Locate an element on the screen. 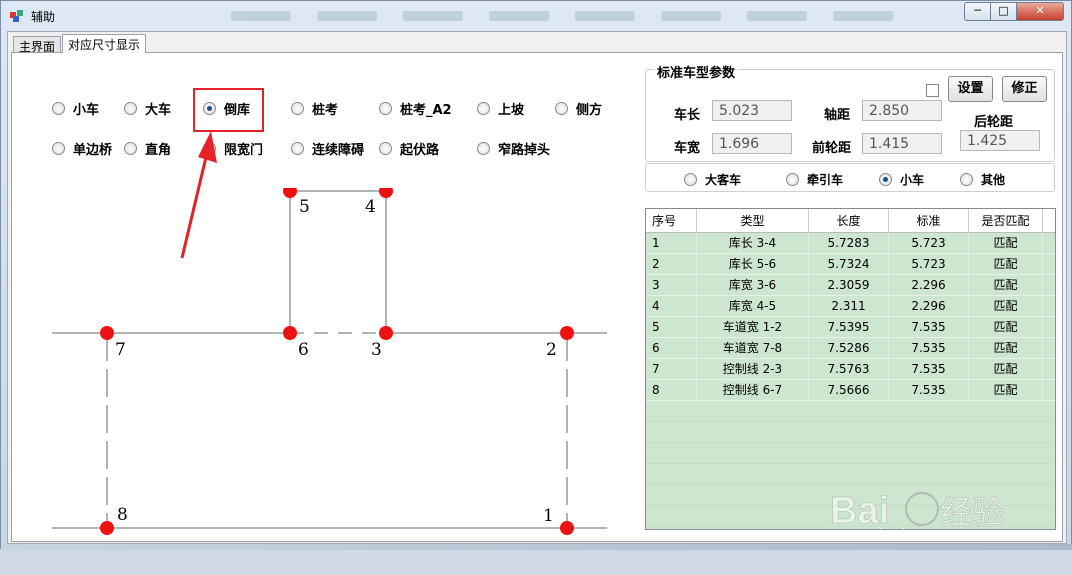  svg-text: 经验 is located at coordinates (972, 512).